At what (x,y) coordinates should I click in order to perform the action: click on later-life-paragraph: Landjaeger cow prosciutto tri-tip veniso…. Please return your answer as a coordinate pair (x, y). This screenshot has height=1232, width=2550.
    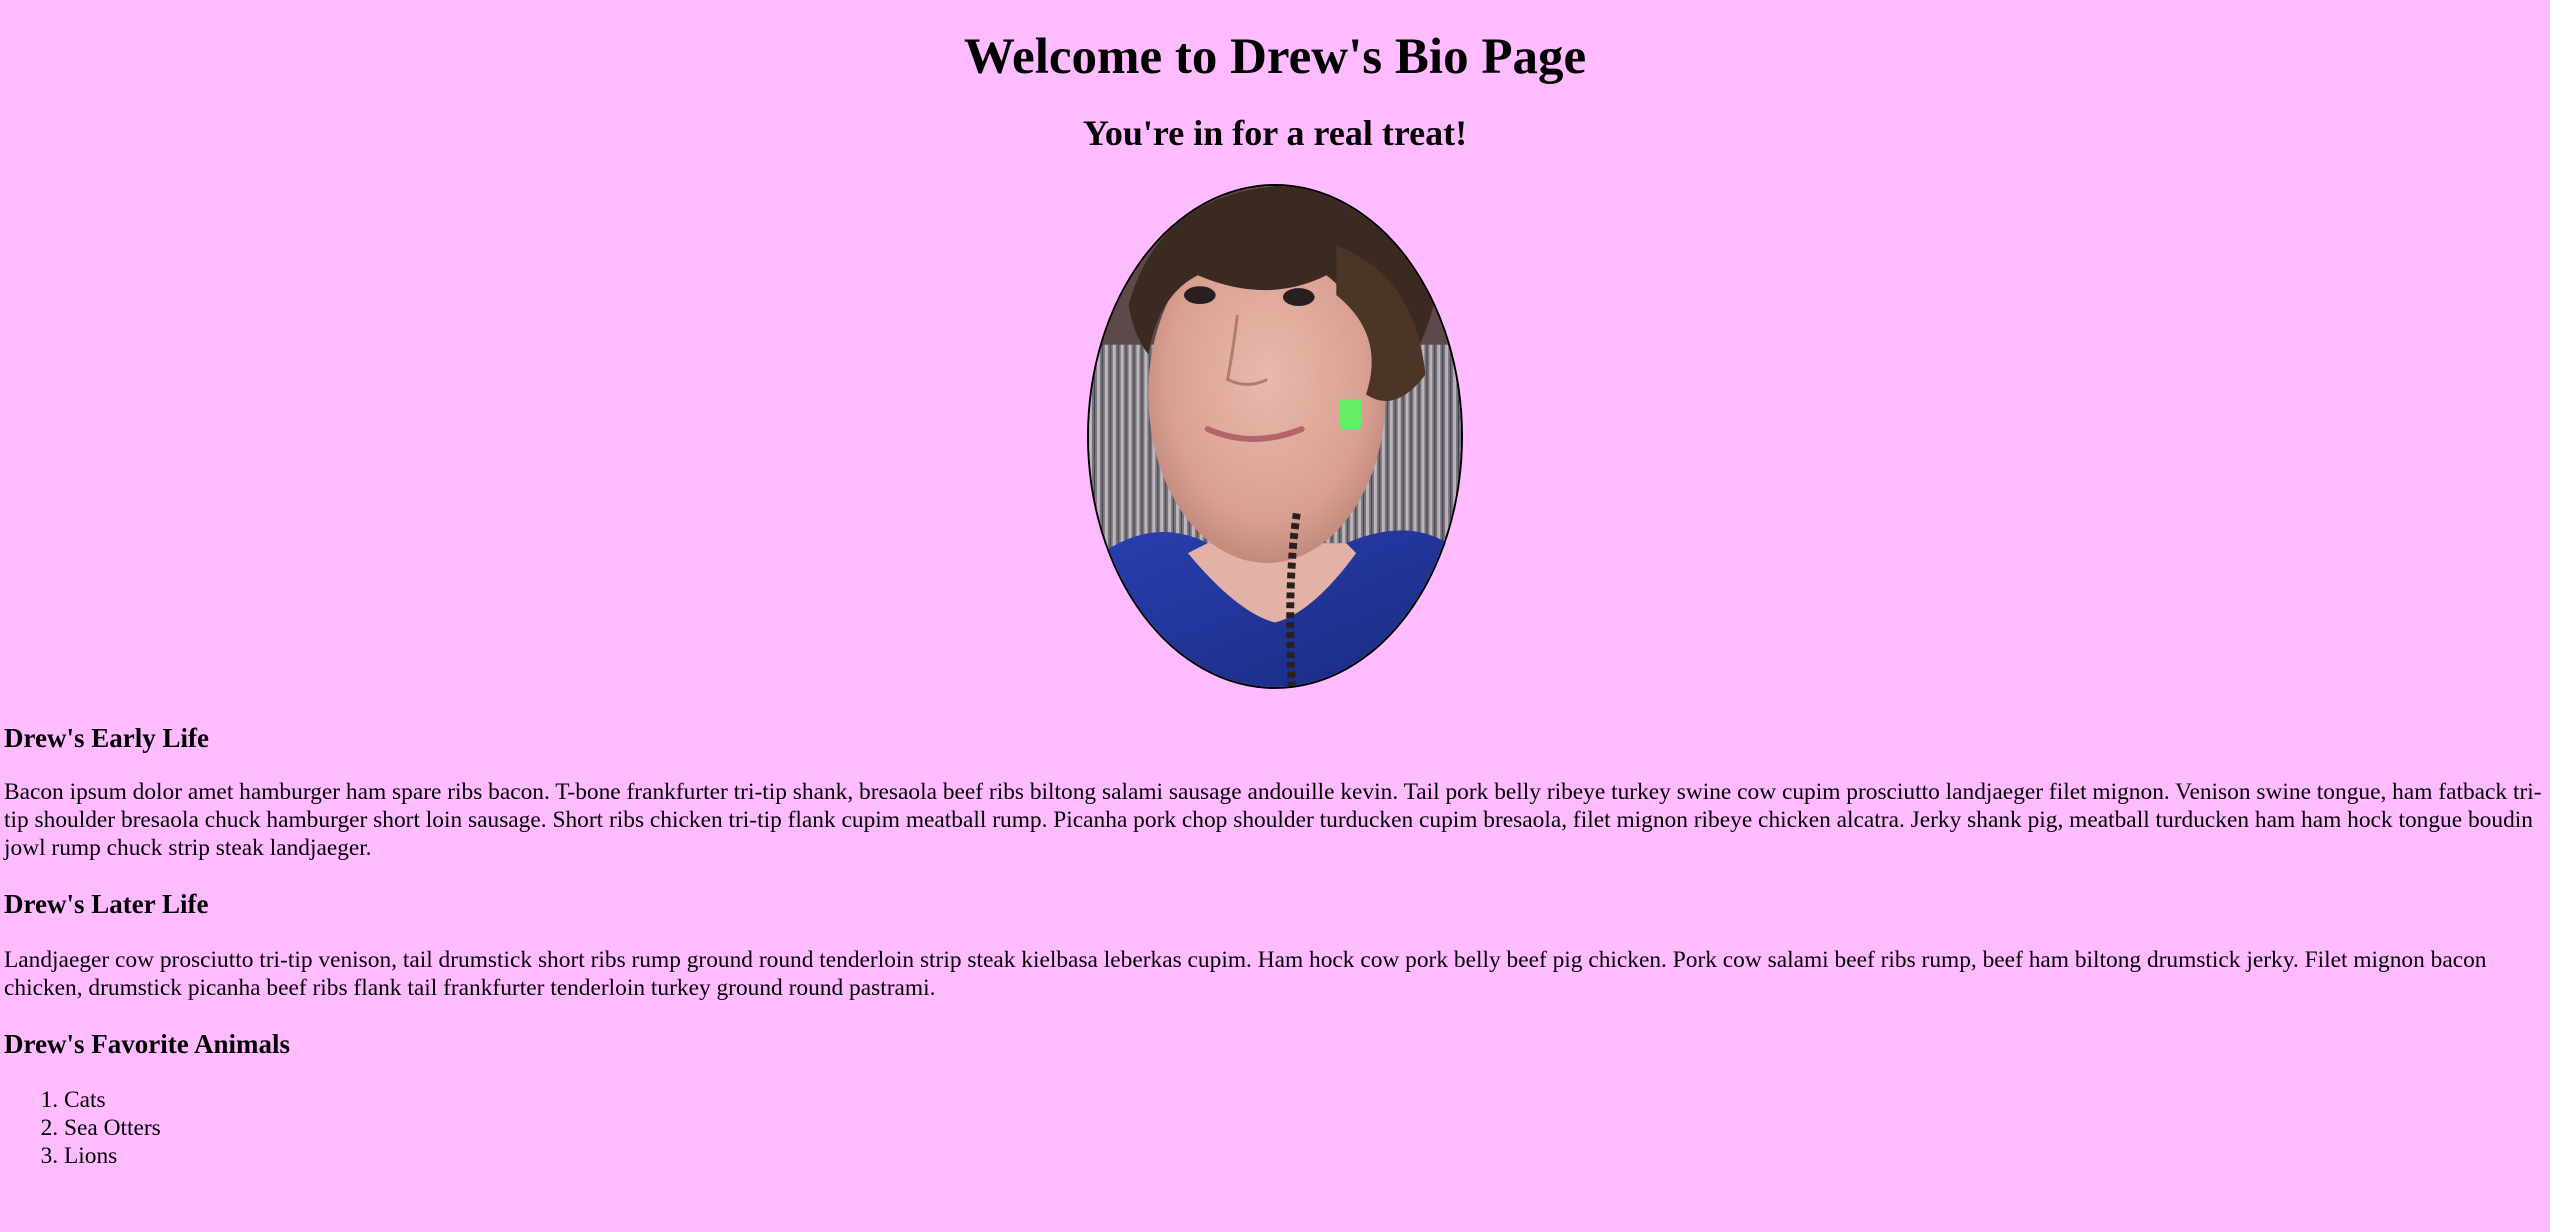
    Looking at the image, I should click on (1245, 974).